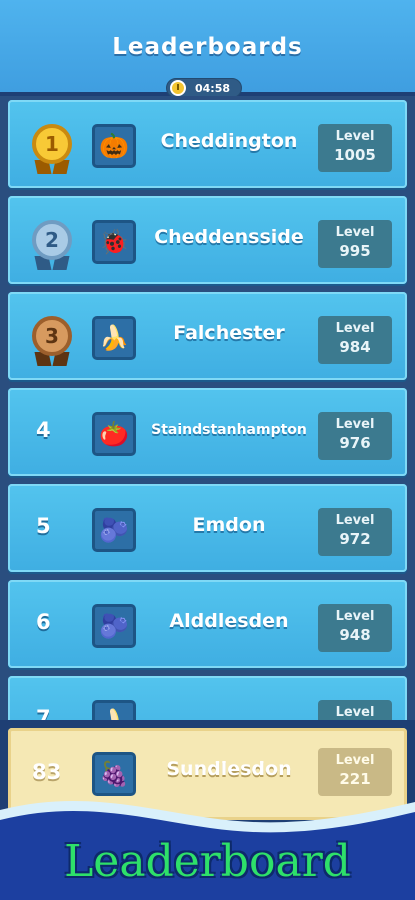 The width and height of the screenshot is (415, 900). I want to click on bronze-medal-icon: 3, so click(52, 340).